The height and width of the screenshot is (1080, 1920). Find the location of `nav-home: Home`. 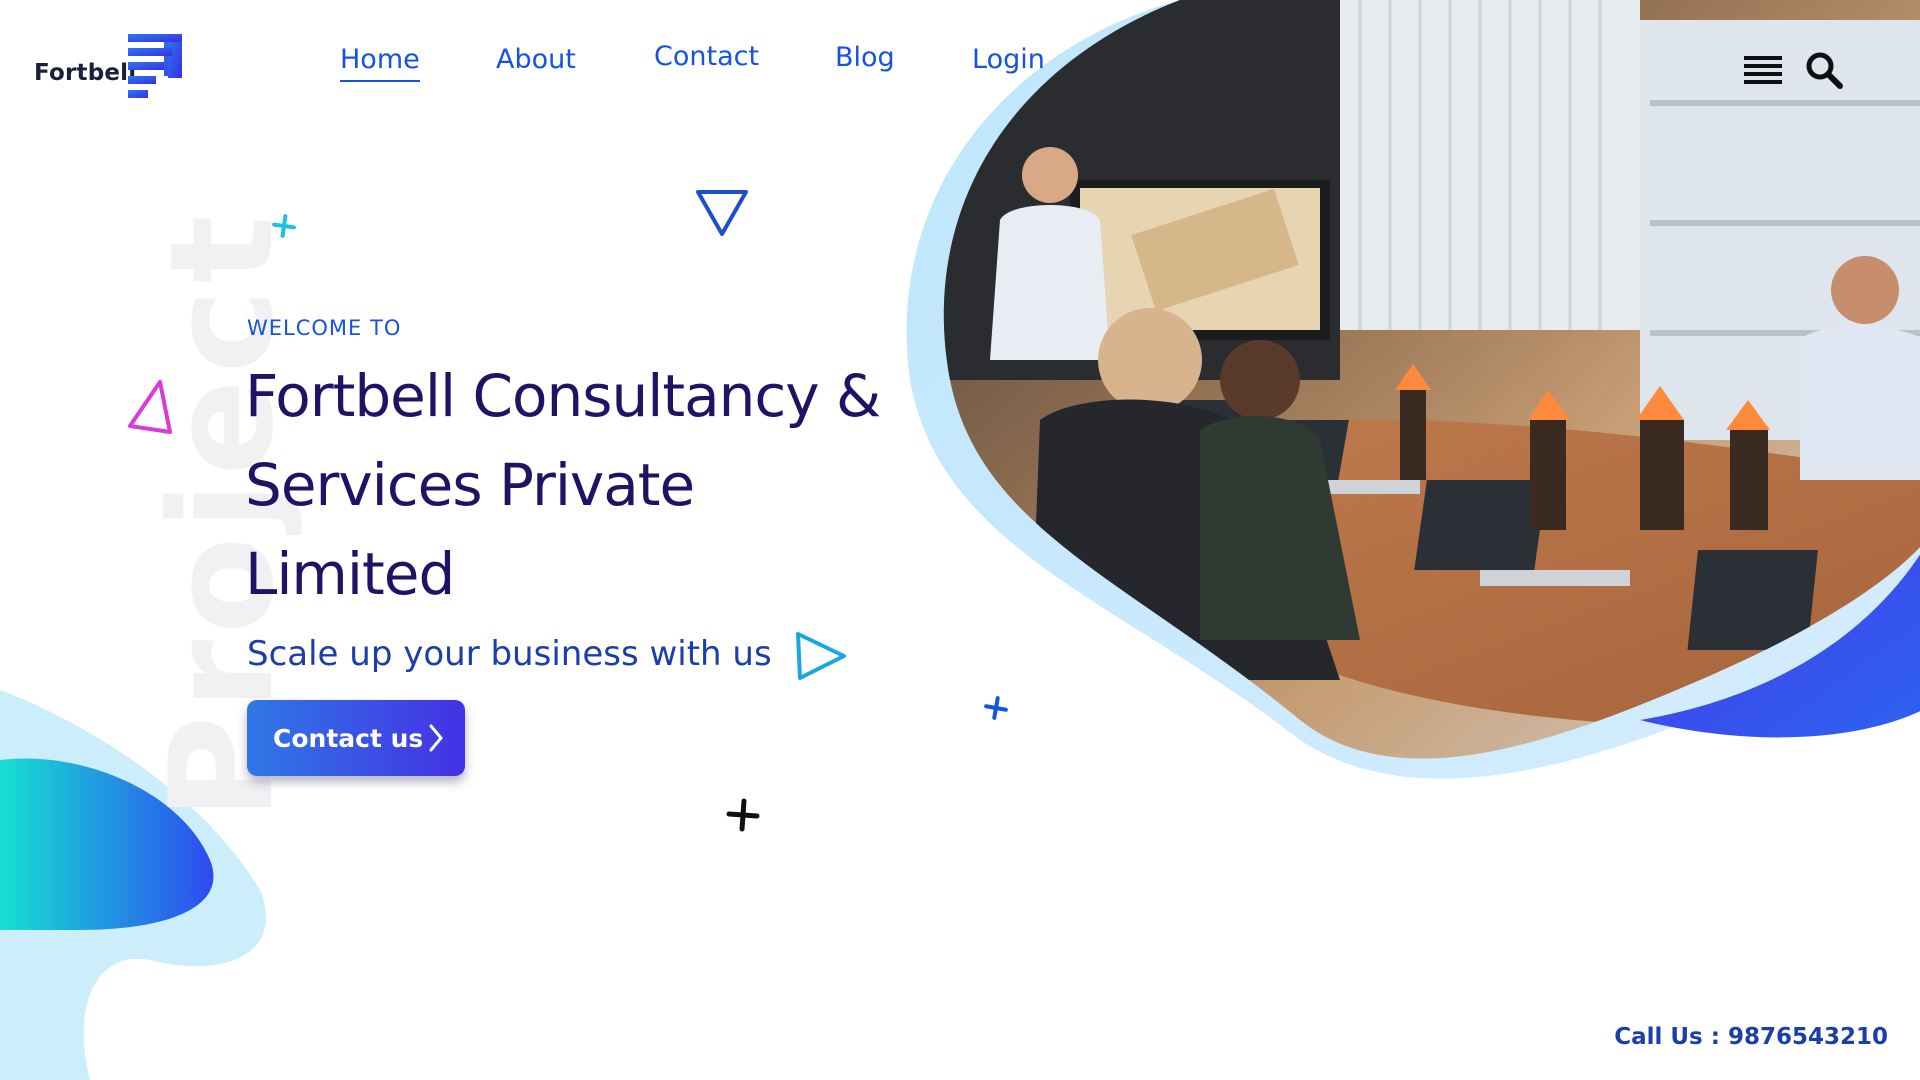

nav-home: Home is located at coordinates (380, 63).